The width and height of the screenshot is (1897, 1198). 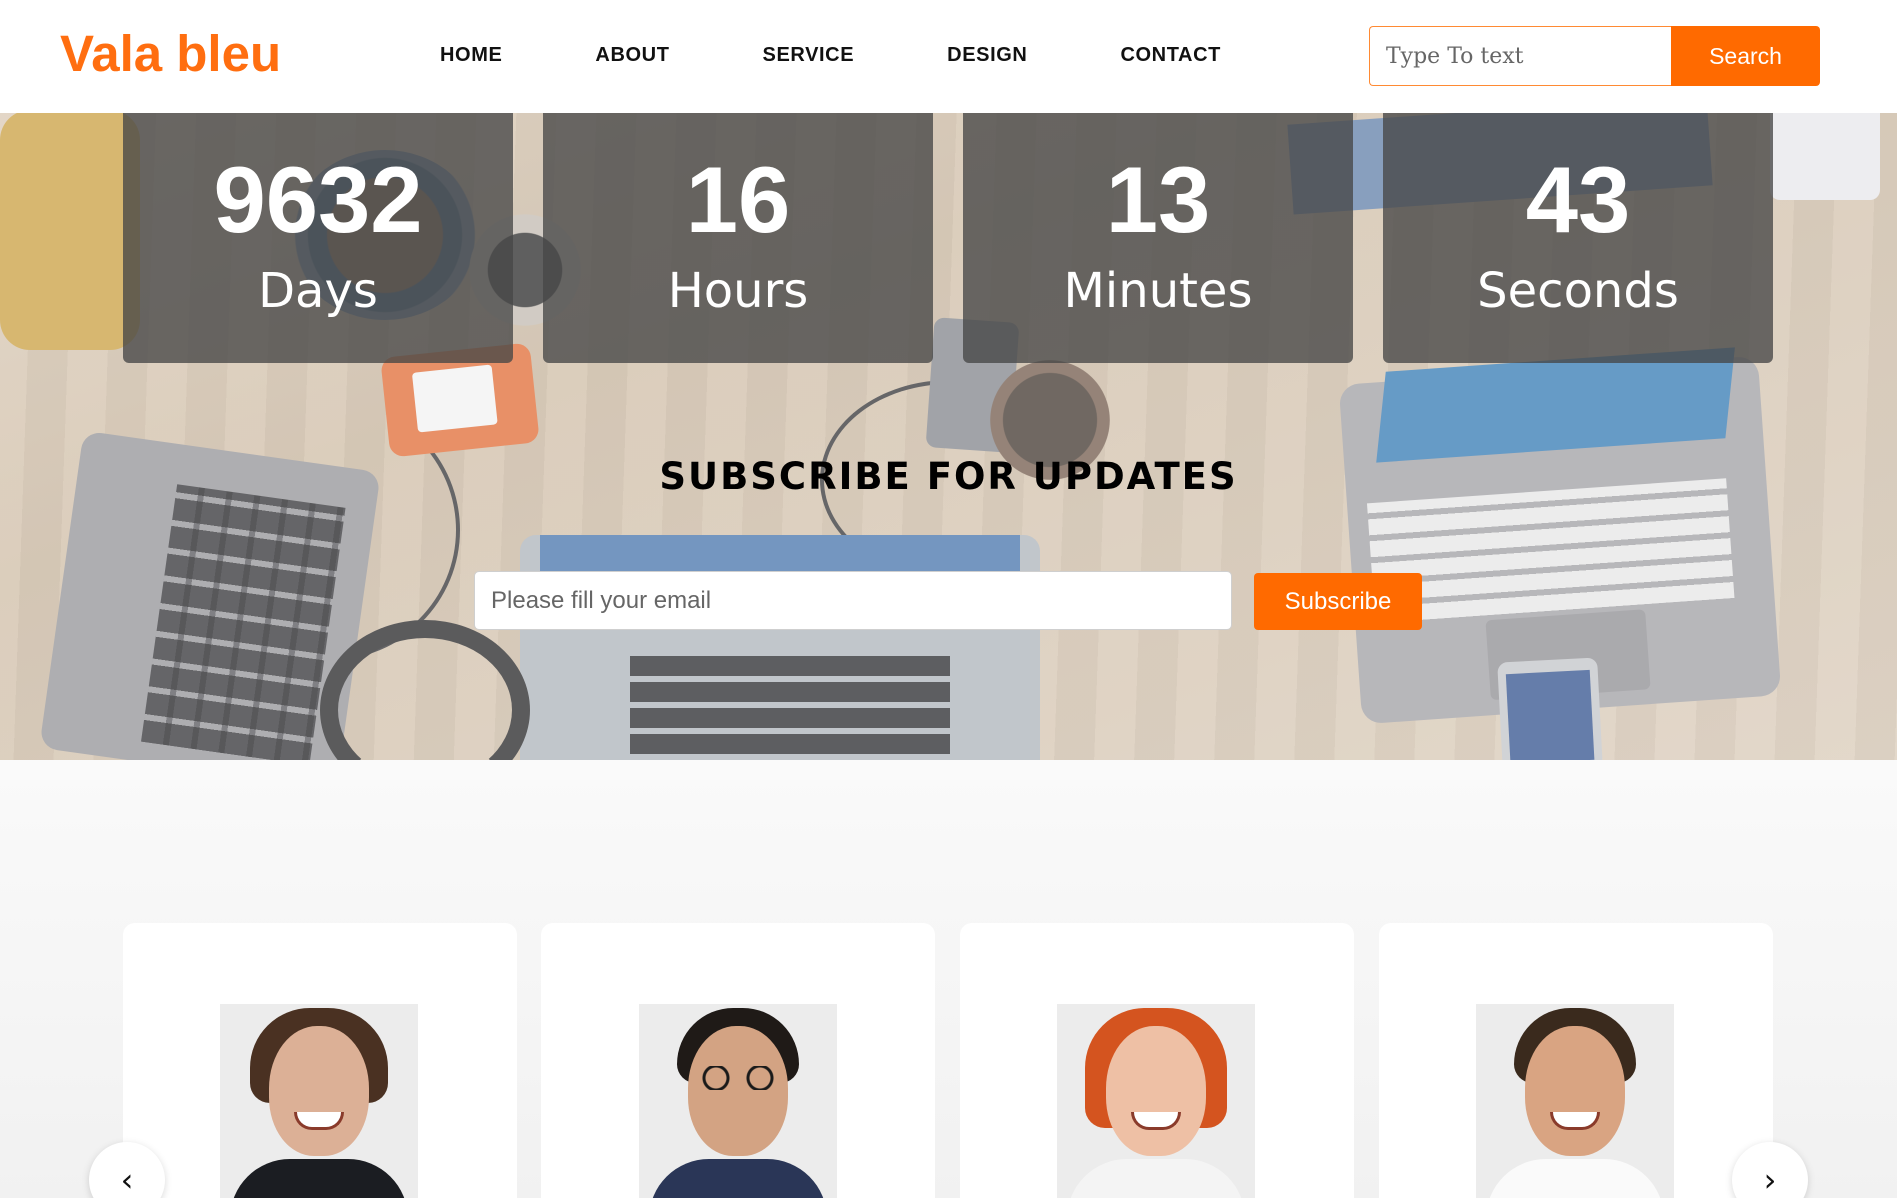 I want to click on countdown-days: 9632 Days, so click(x=318, y=238).